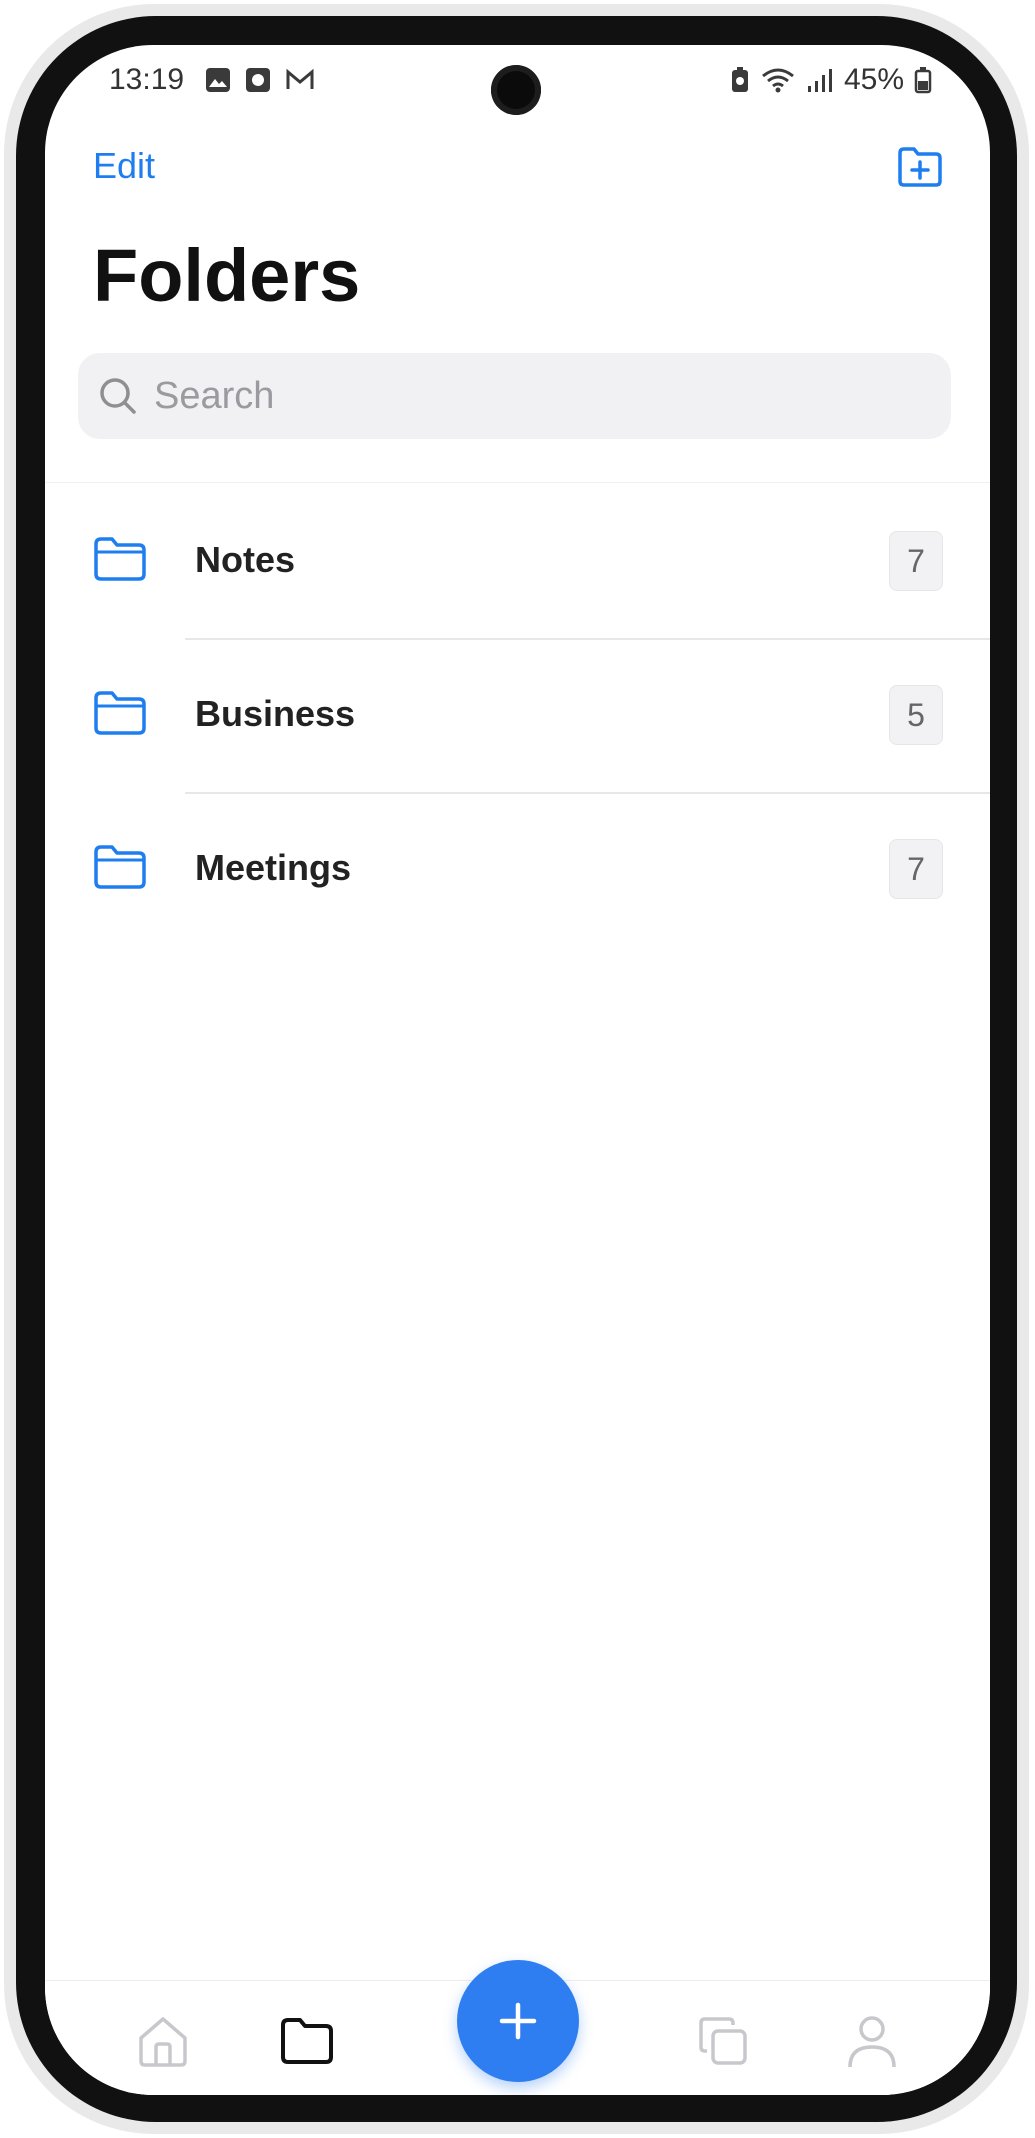 The height and width of the screenshot is (2138, 1035). I want to click on folder-row-business: Business 5, so click(517, 717).